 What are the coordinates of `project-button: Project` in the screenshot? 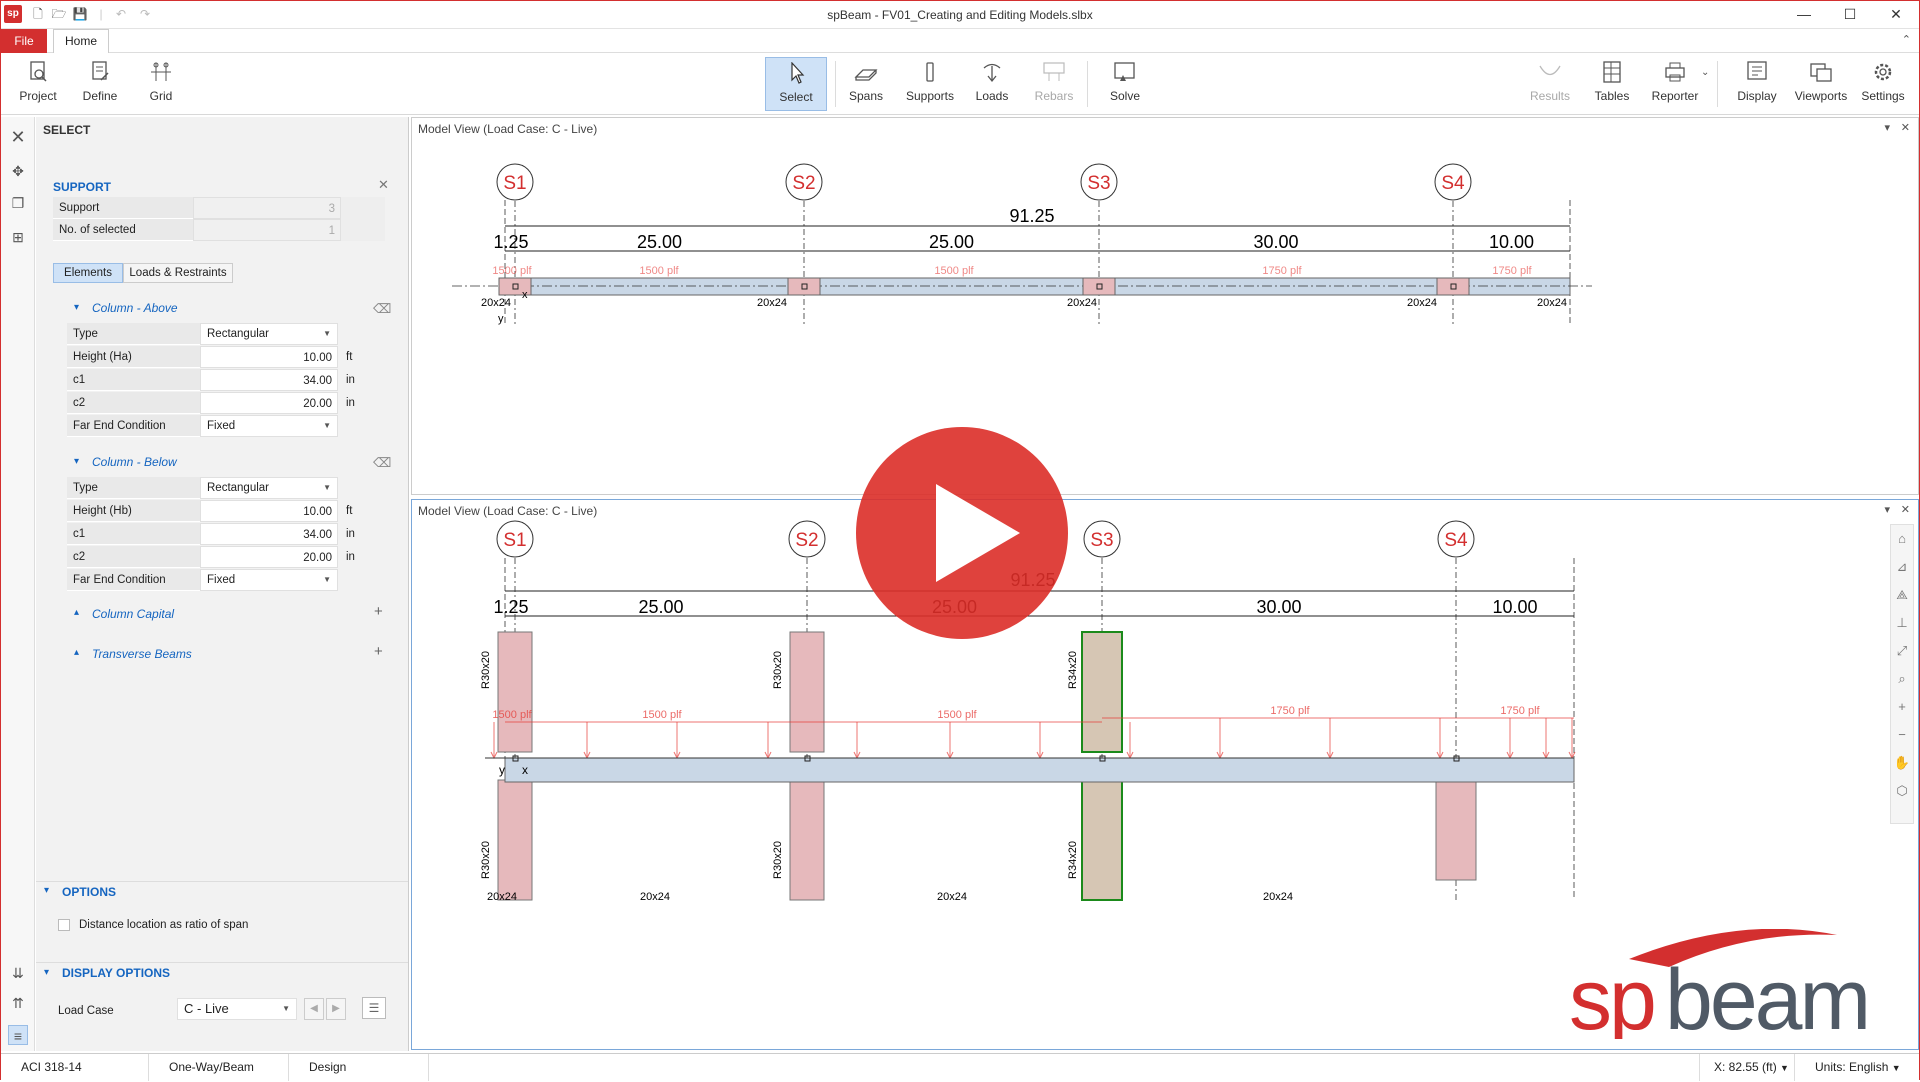 It's located at (38, 84).